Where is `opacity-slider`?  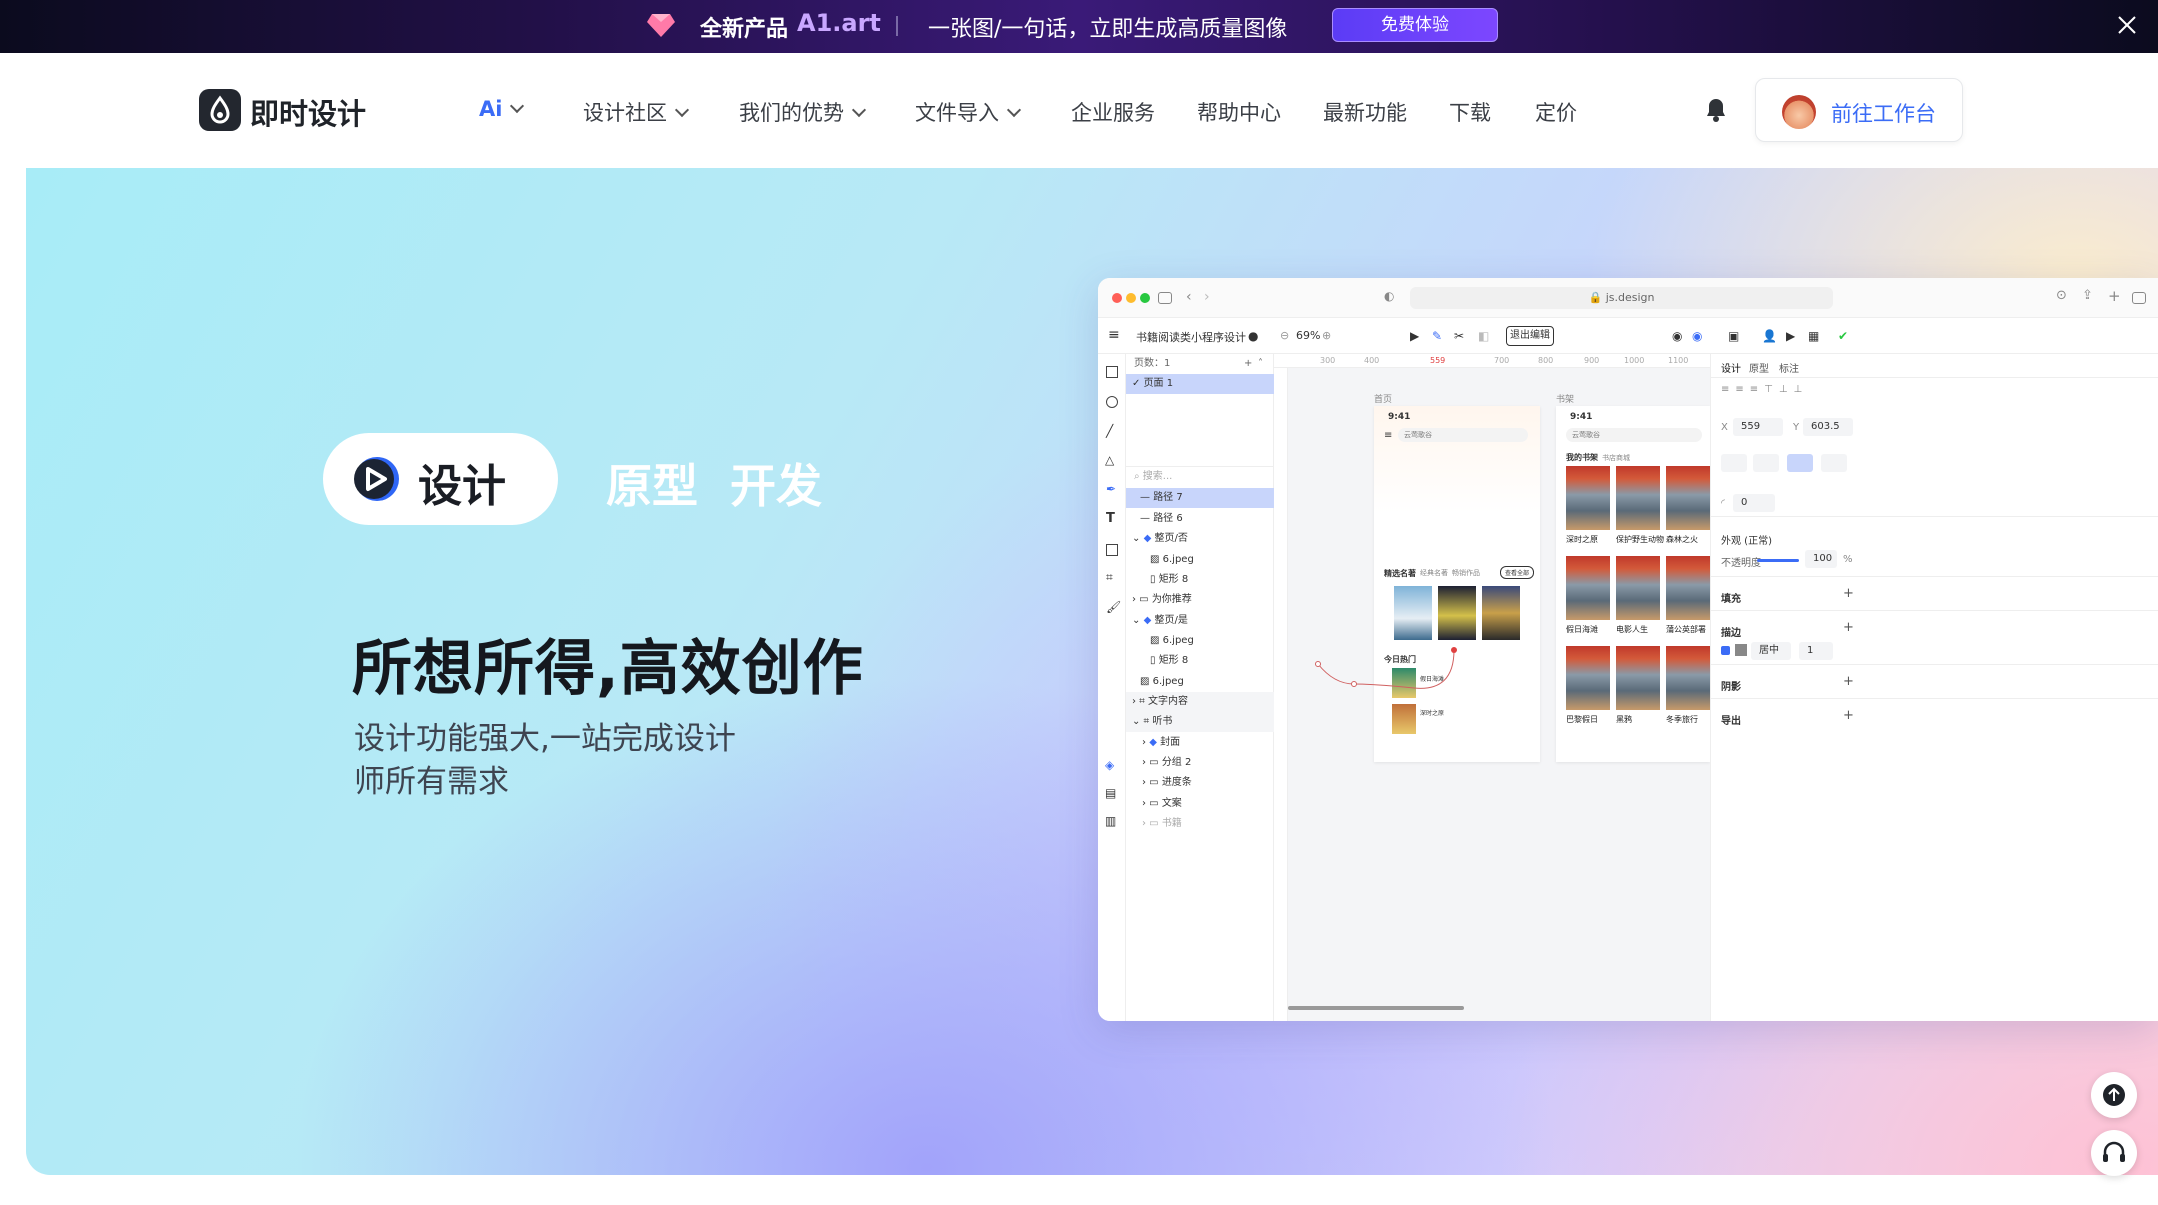 opacity-slider is located at coordinates (1778, 560).